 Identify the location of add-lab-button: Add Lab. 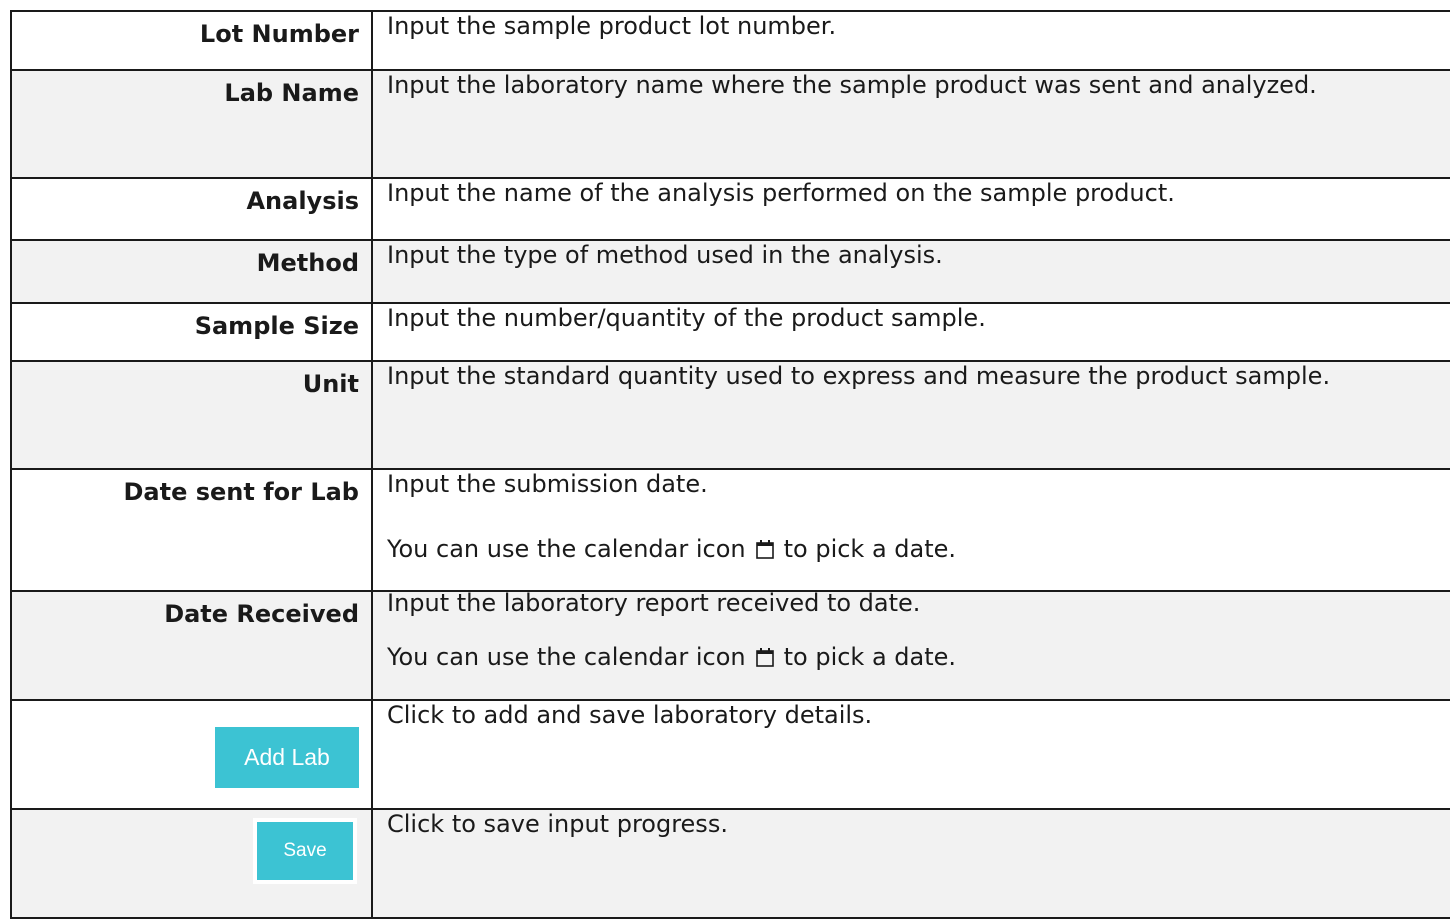
(287, 757).